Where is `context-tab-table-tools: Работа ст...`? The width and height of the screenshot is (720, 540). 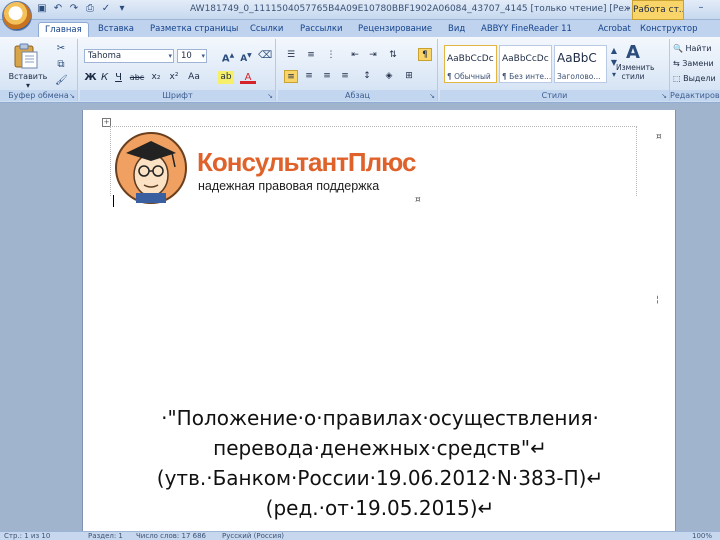
context-tab-table-tools: Работа ст... is located at coordinates (658, 10).